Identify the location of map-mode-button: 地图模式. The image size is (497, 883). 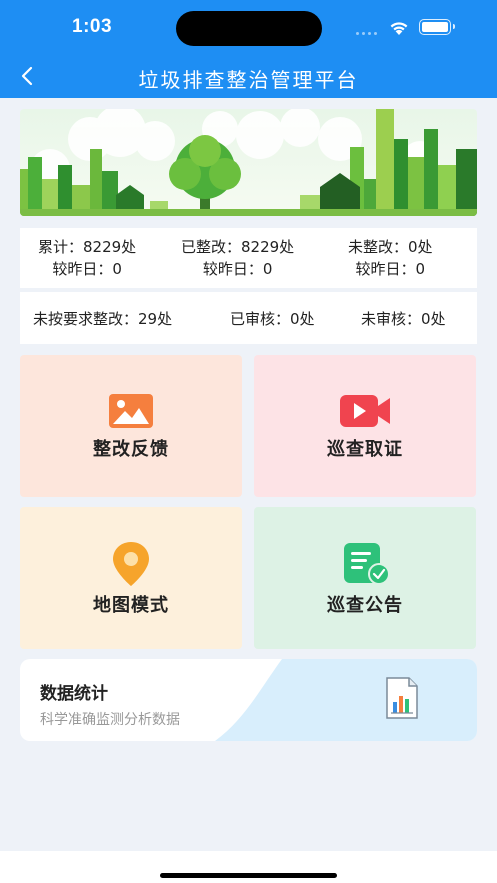
(131, 578).